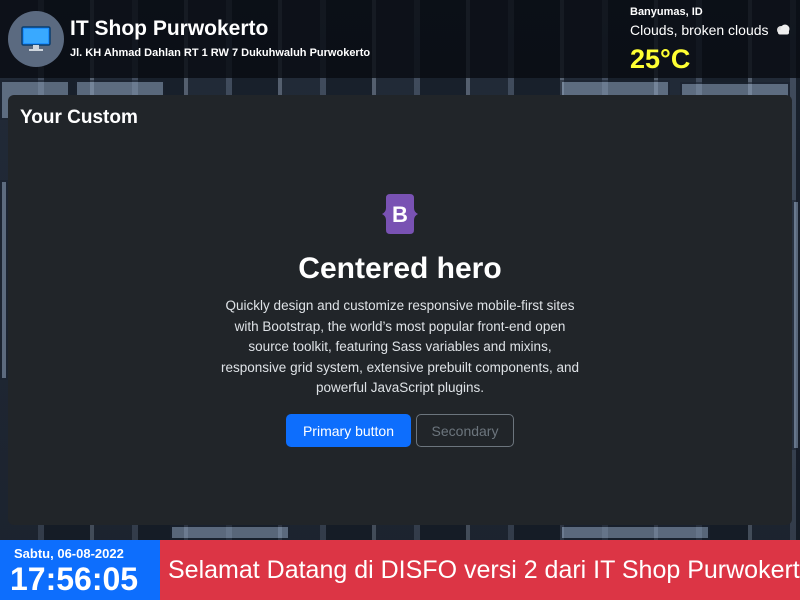 The image size is (800, 600). I want to click on current-date: Sabtu, 06-08-2022, so click(69, 553).